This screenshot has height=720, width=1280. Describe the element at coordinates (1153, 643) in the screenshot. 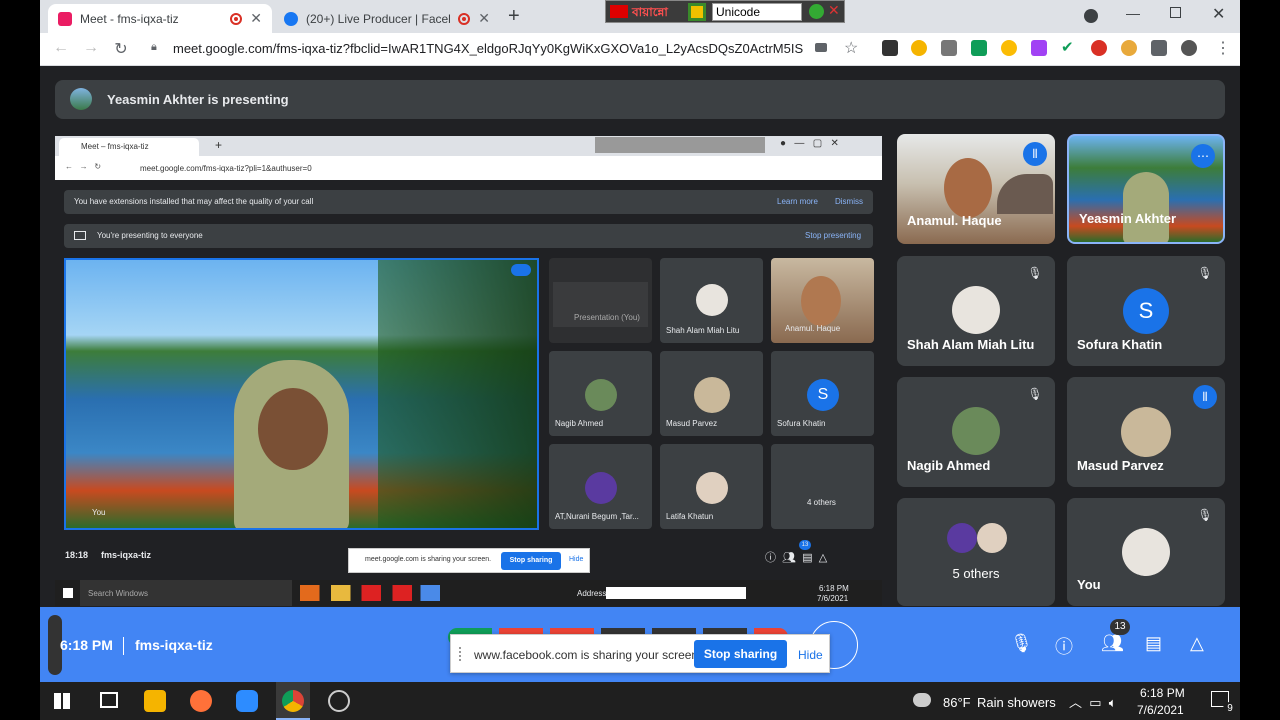

I see `chat-icon: ▤` at that location.